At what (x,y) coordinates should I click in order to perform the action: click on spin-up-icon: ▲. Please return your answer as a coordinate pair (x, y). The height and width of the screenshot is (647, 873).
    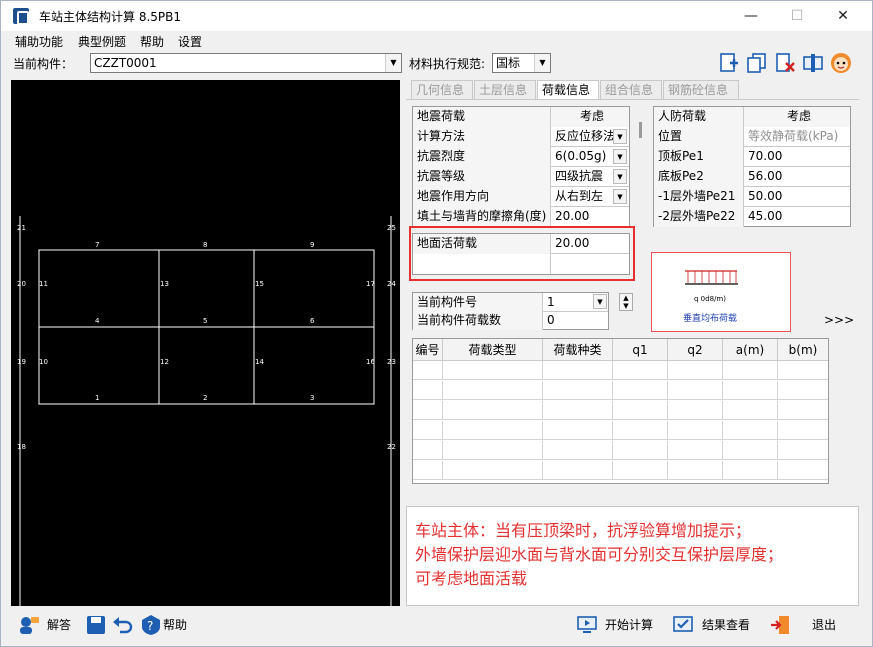
    Looking at the image, I should click on (626, 298).